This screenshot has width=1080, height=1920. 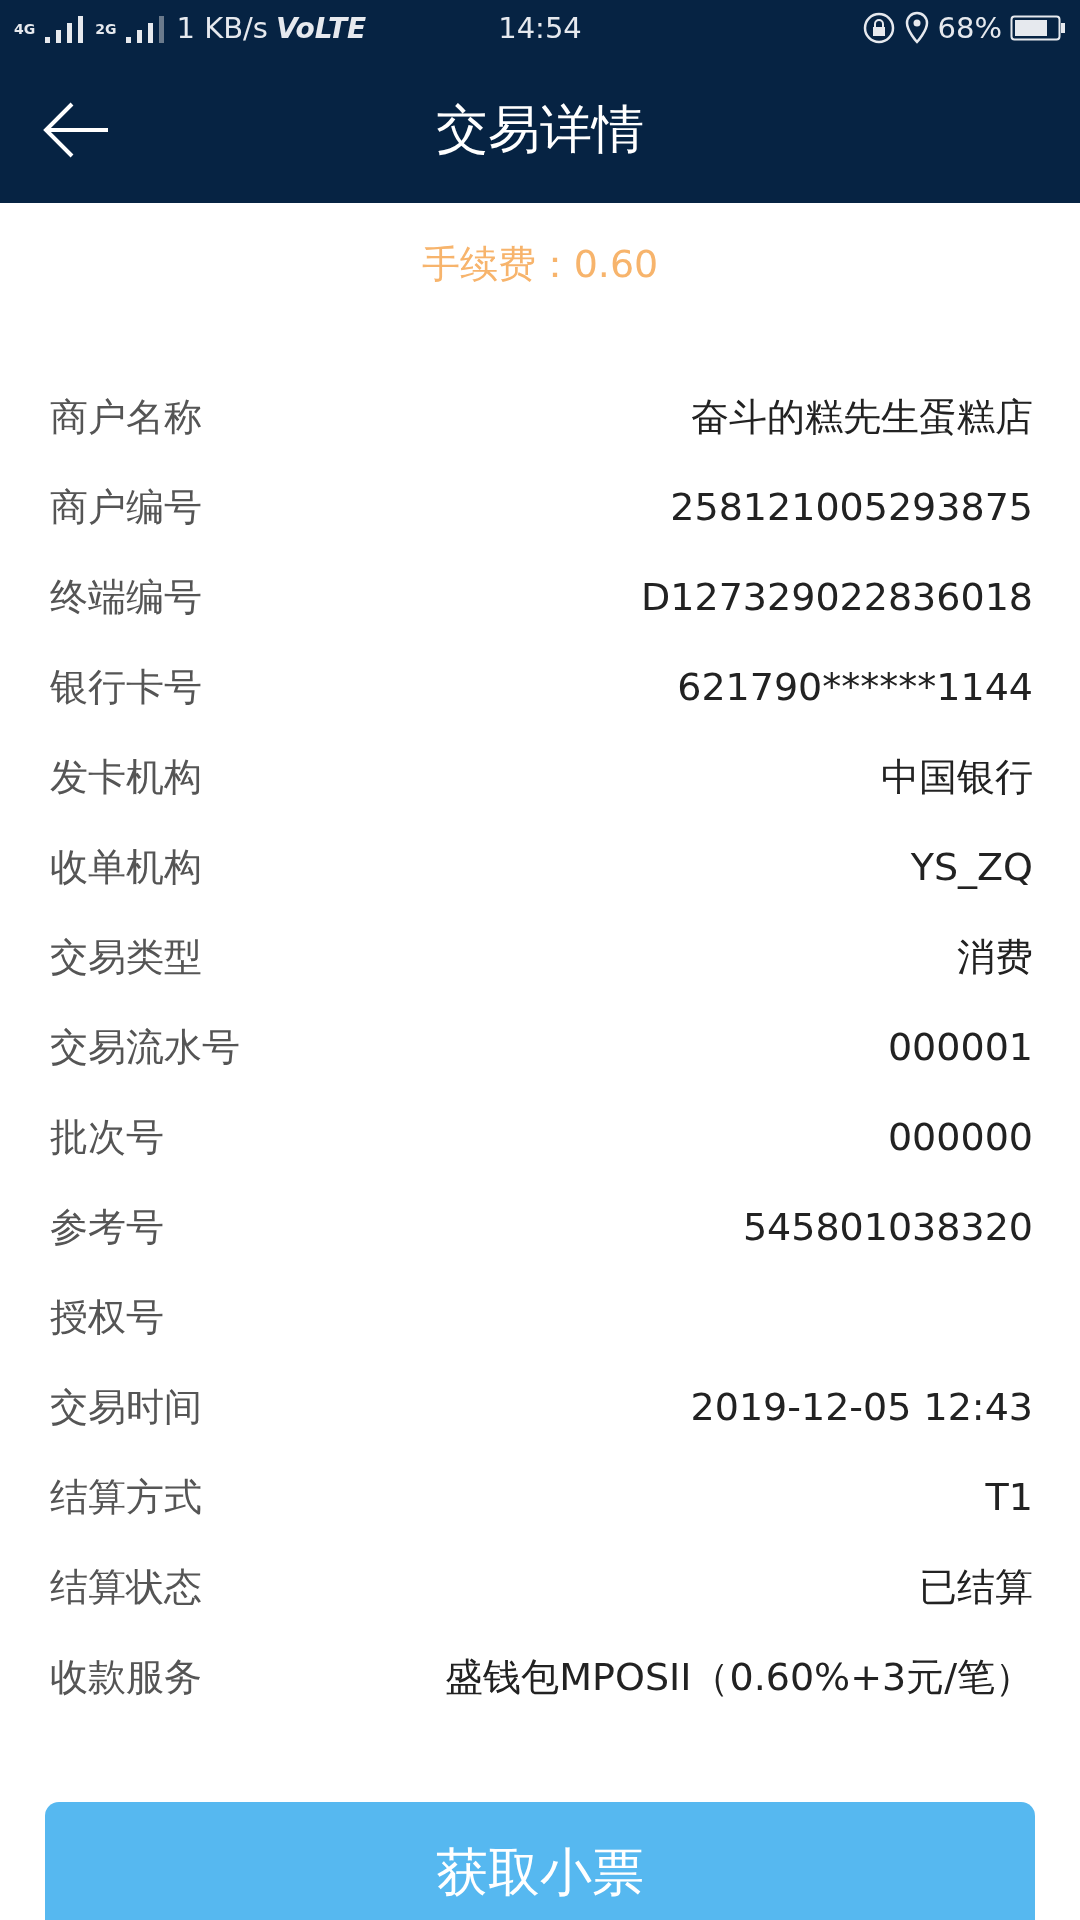 What do you see at coordinates (107, 1137) in the screenshot?
I see `detail-label: 批次号` at bounding box center [107, 1137].